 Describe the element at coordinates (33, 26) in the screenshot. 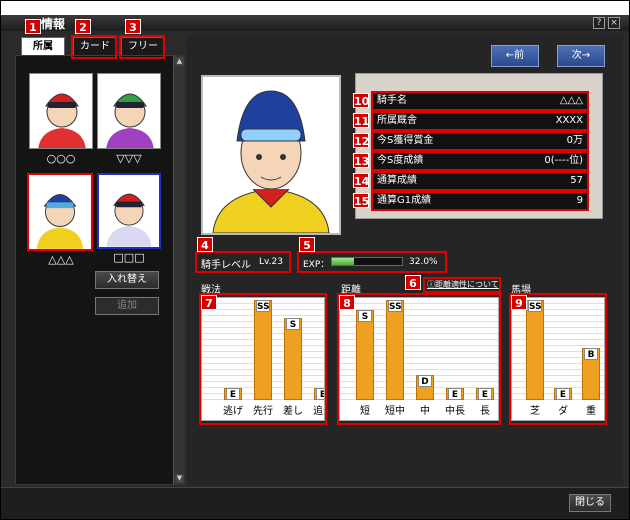

I see `badge-1: 1` at that location.